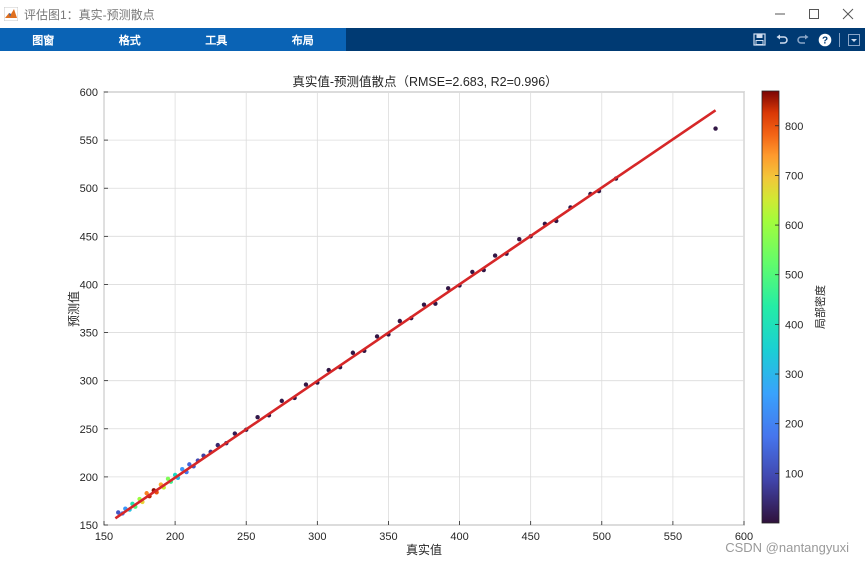 This screenshot has height=568, width=865. What do you see at coordinates (89, 14) in the screenshot?
I see `window-title: 评估图1：真实-预测散点` at bounding box center [89, 14].